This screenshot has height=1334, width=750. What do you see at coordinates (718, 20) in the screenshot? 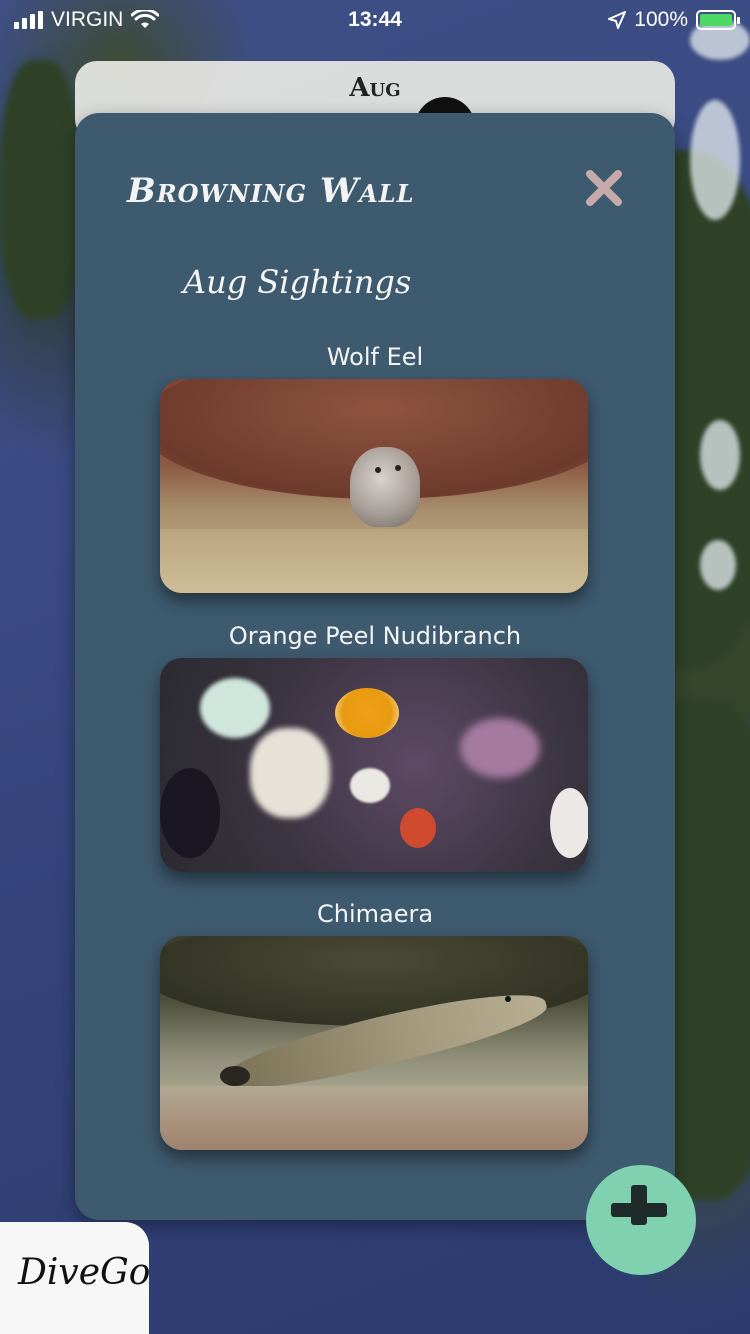
I see `battery-charging-icon` at bounding box center [718, 20].